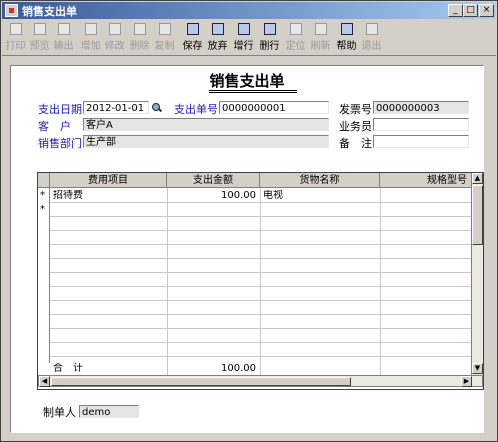 The height and width of the screenshot is (442, 498). Describe the element at coordinates (164, 29) in the screenshot. I see `copy-icon` at that location.